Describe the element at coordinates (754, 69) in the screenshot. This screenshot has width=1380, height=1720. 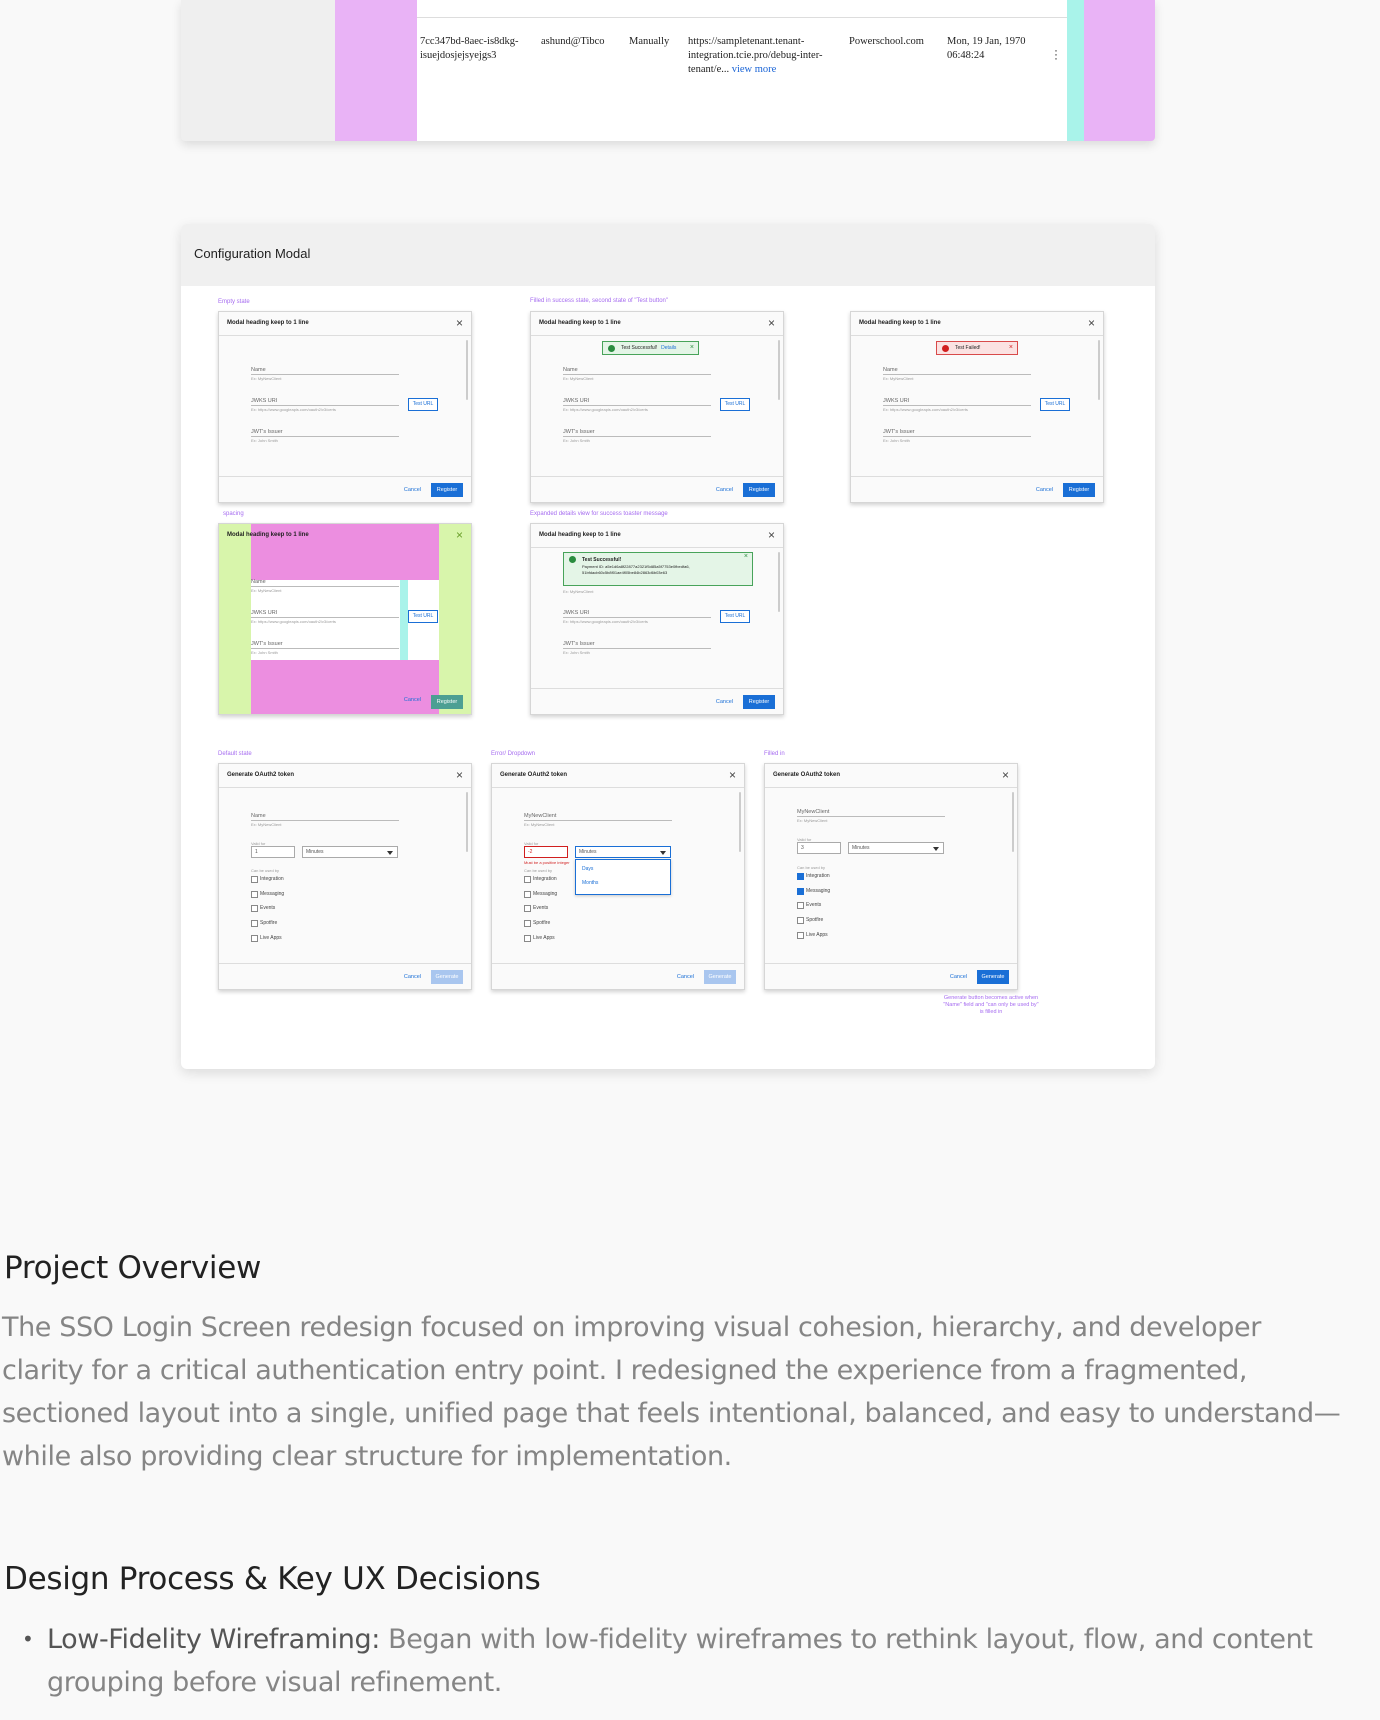
I see `view-more-link: view more` at that location.